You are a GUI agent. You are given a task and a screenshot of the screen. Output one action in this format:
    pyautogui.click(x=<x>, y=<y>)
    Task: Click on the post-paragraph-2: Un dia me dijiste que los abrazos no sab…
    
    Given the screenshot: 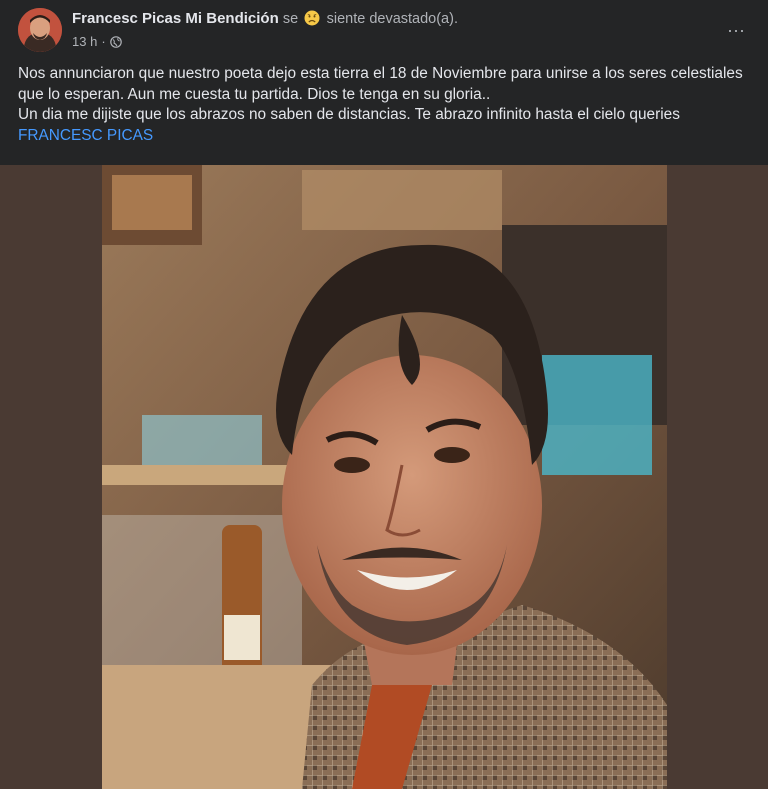 What is the action you would take?
    pyautogui.click(x=349, y=114)
    